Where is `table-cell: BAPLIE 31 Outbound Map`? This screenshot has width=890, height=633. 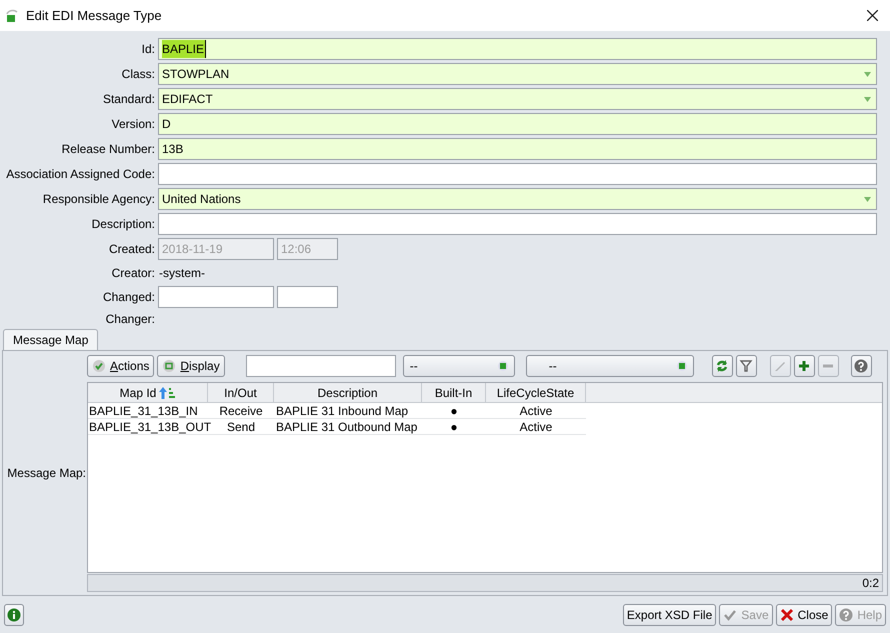
table-cell: BAPLIE 31 Outbound Map is located at coordinates (348, 427).